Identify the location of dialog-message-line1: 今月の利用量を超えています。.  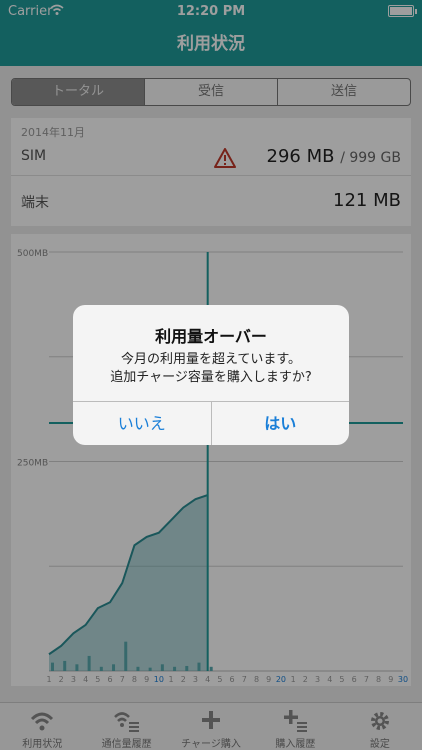
(211, 359).